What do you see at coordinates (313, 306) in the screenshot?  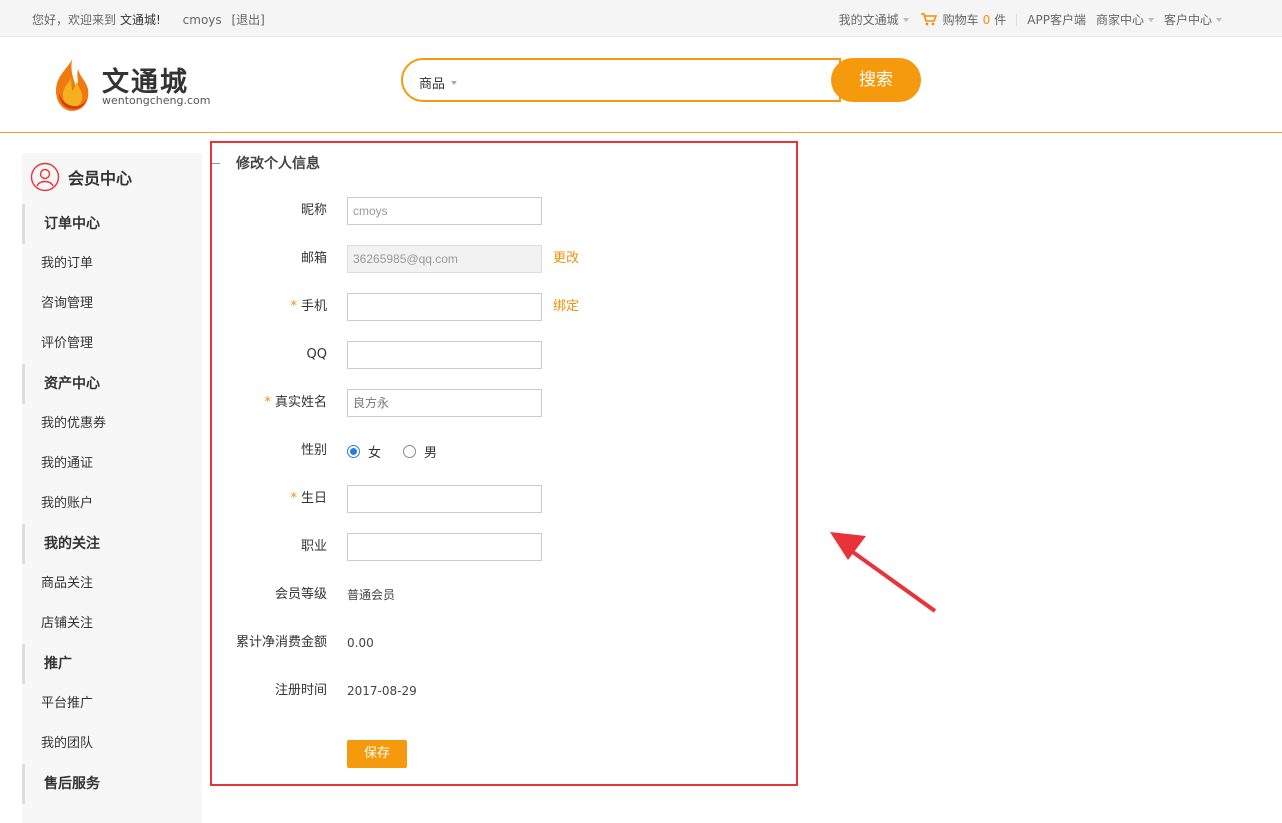 I see `phone-label: 手机` at bounding box center [313, 306].